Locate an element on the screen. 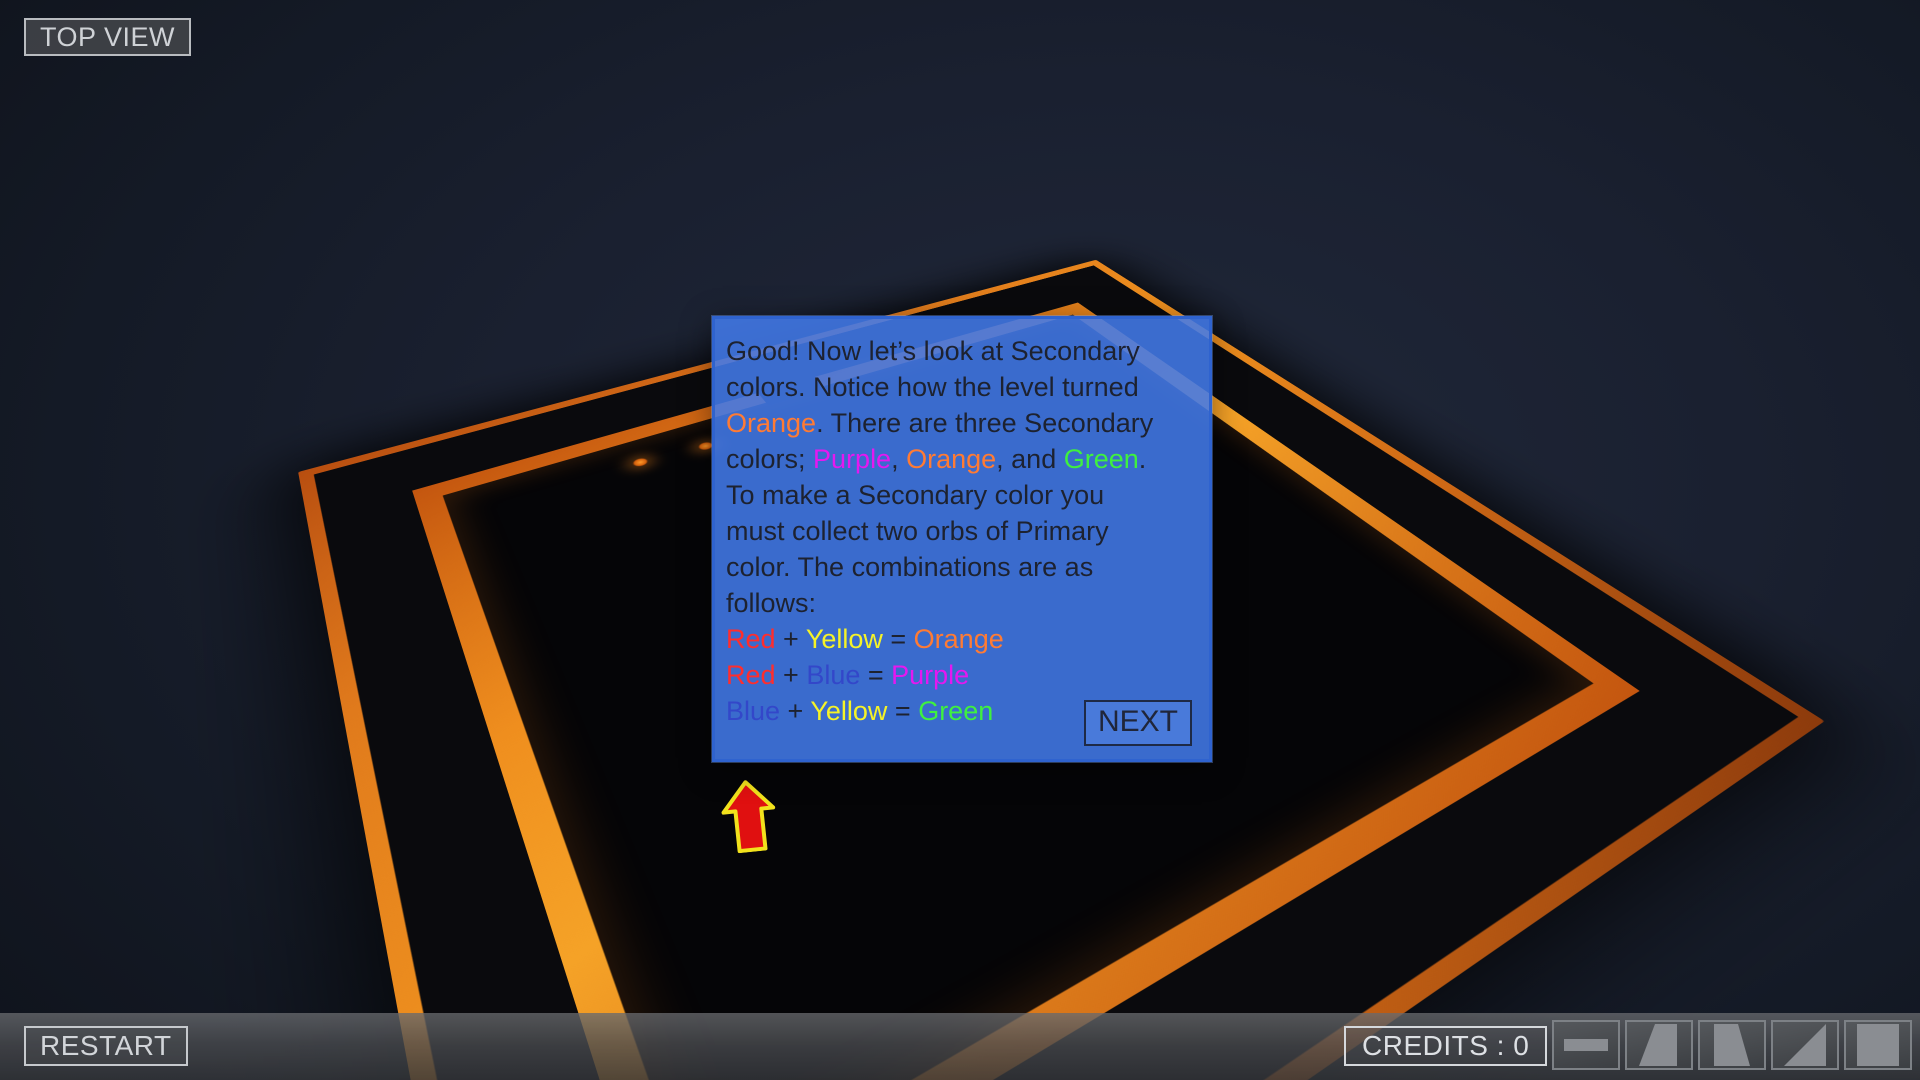 This screenshot has width=1920, height=1080. tutorial-text-line: follows: is located at coordinates (960, 603).